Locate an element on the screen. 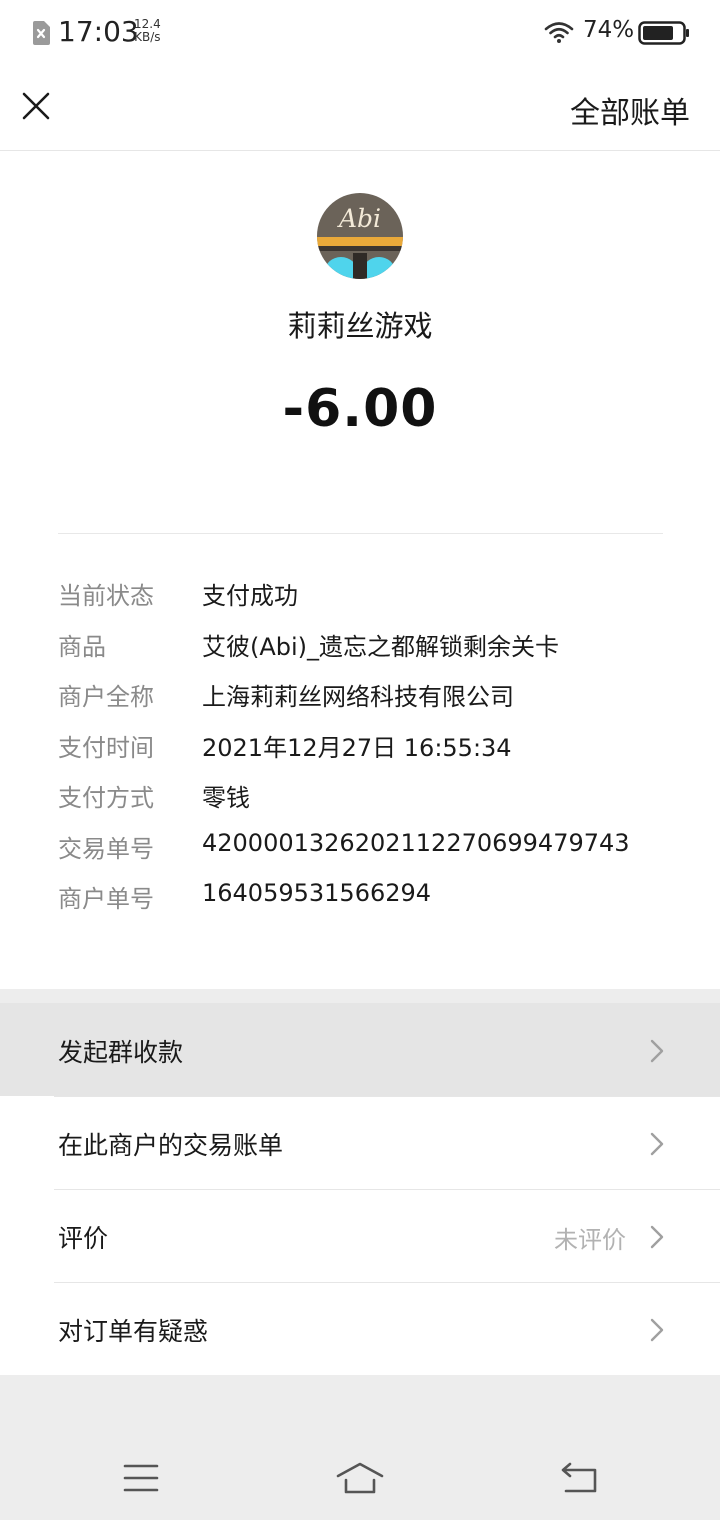  divider is located at coordinates (360, 533).